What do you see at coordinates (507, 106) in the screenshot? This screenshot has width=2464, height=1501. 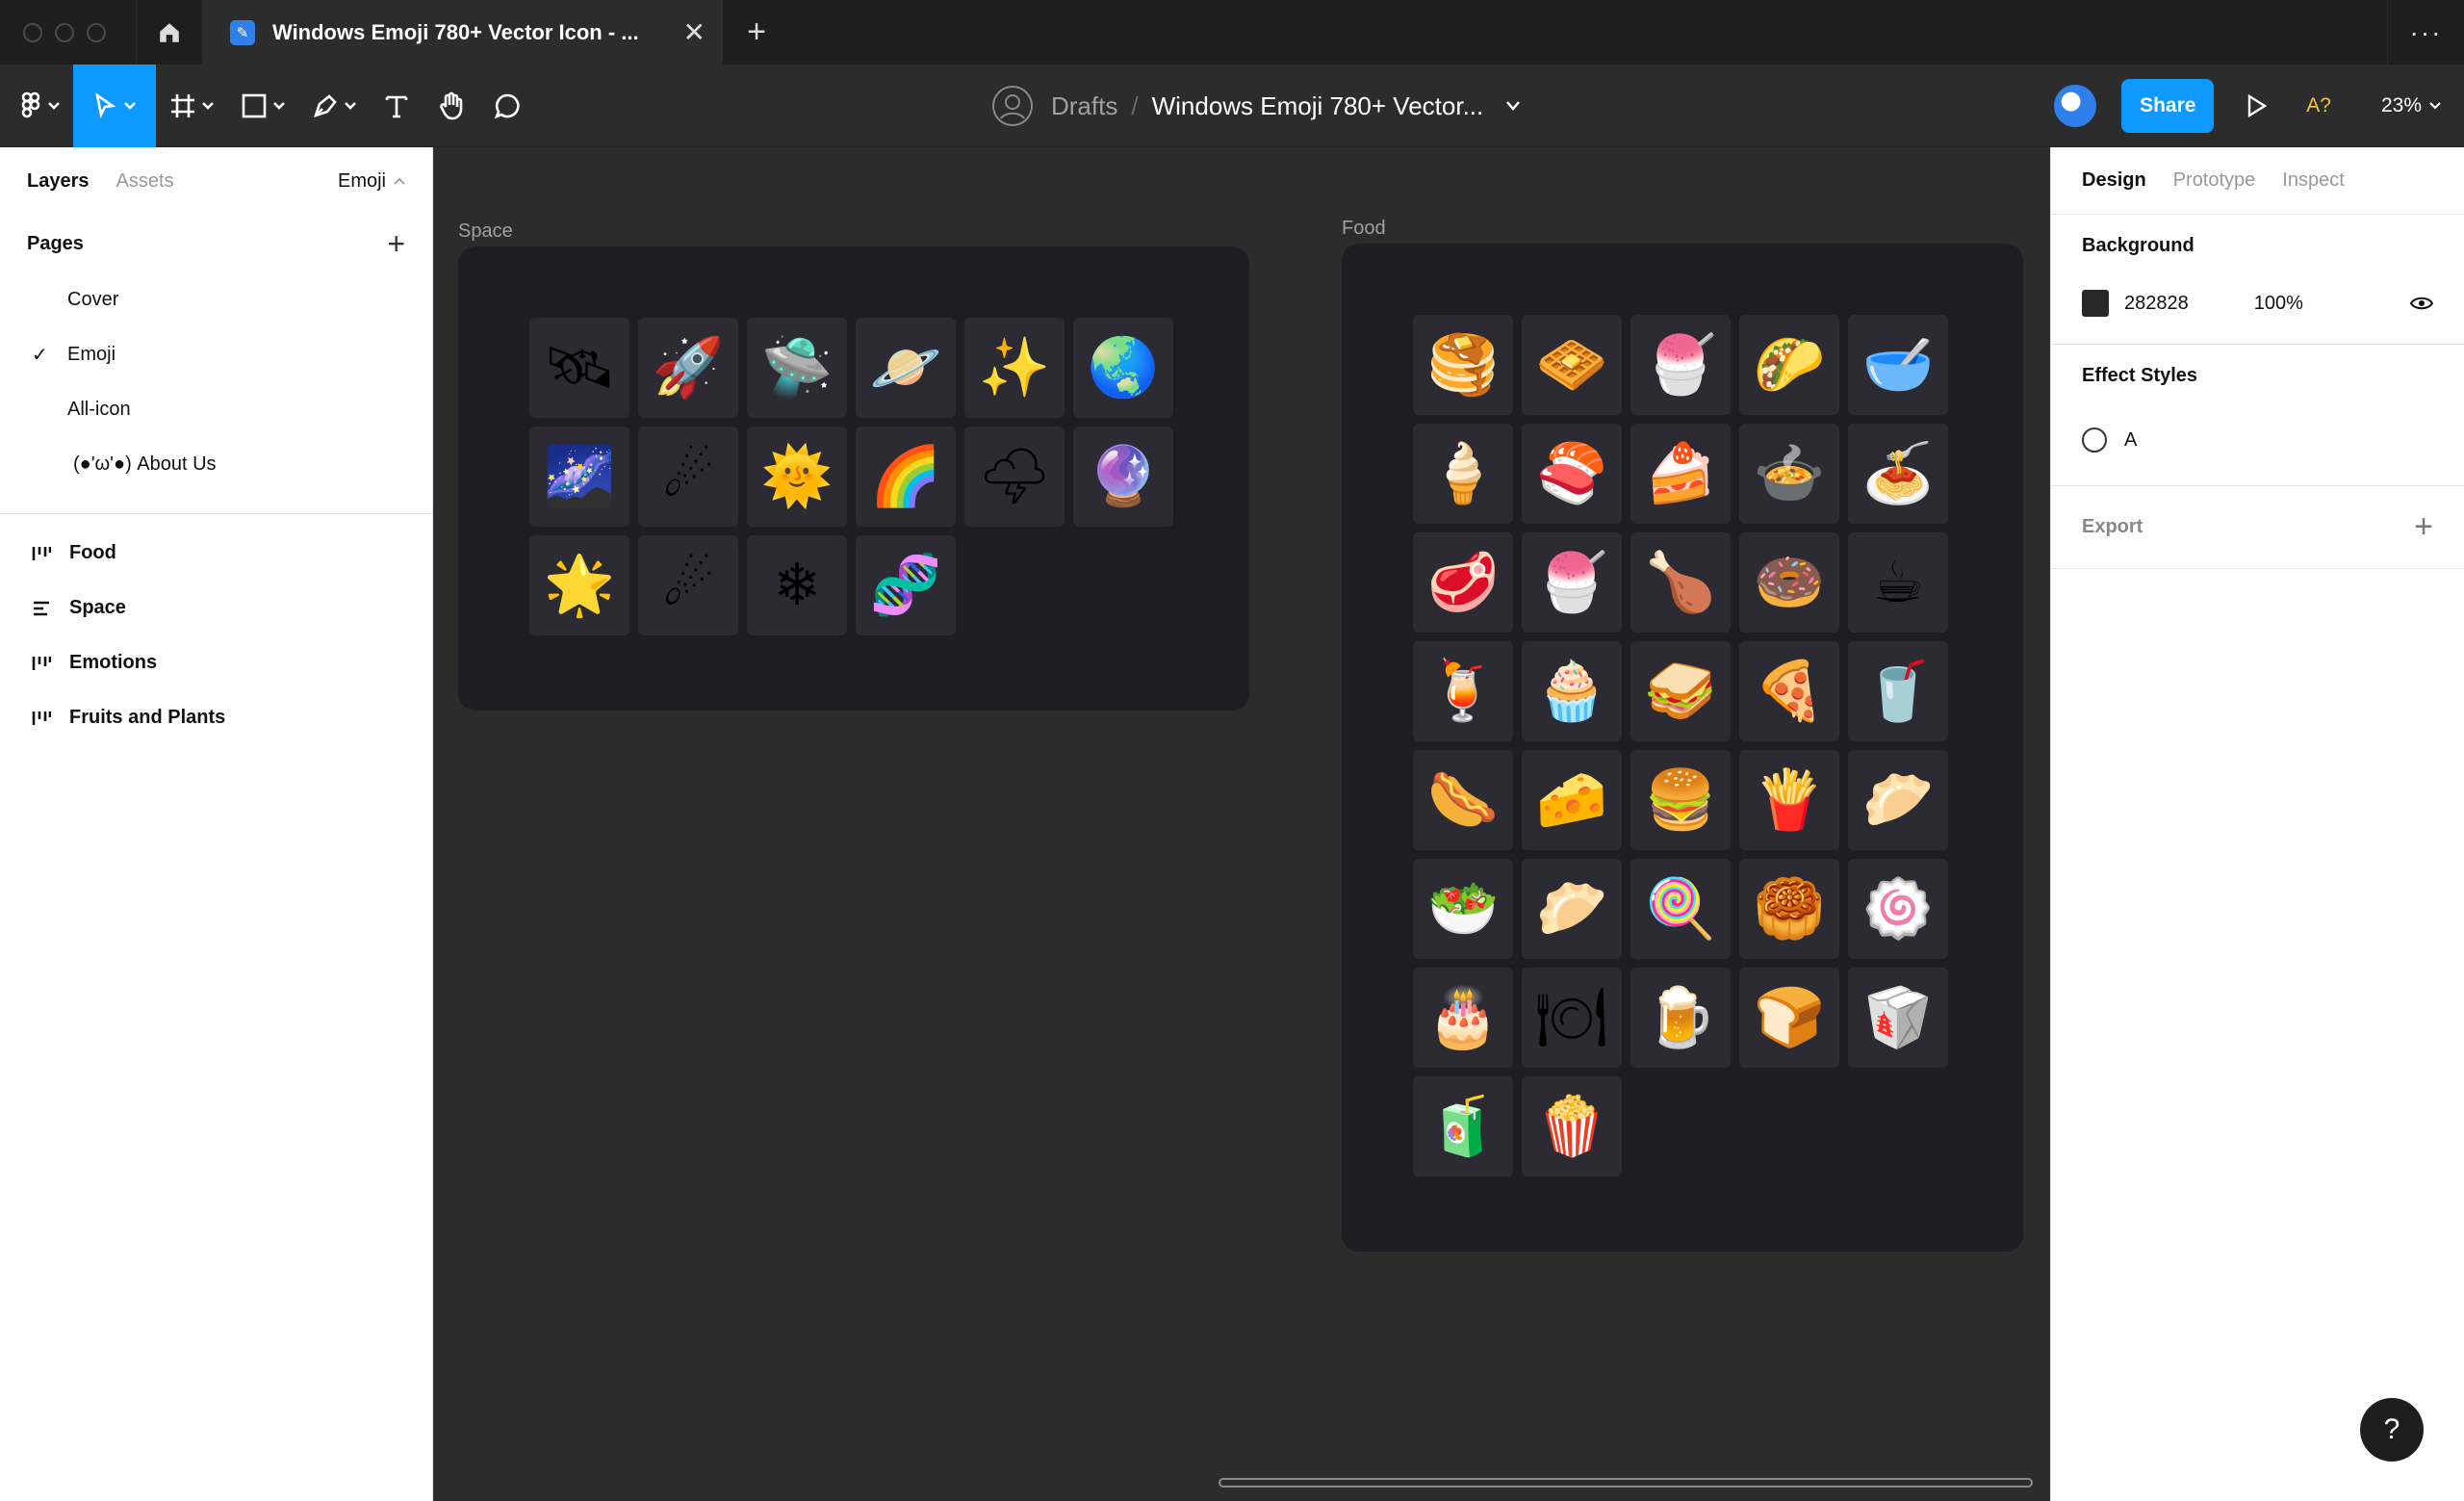 I see `comment-tool-button` at bounding box center [507, 106].